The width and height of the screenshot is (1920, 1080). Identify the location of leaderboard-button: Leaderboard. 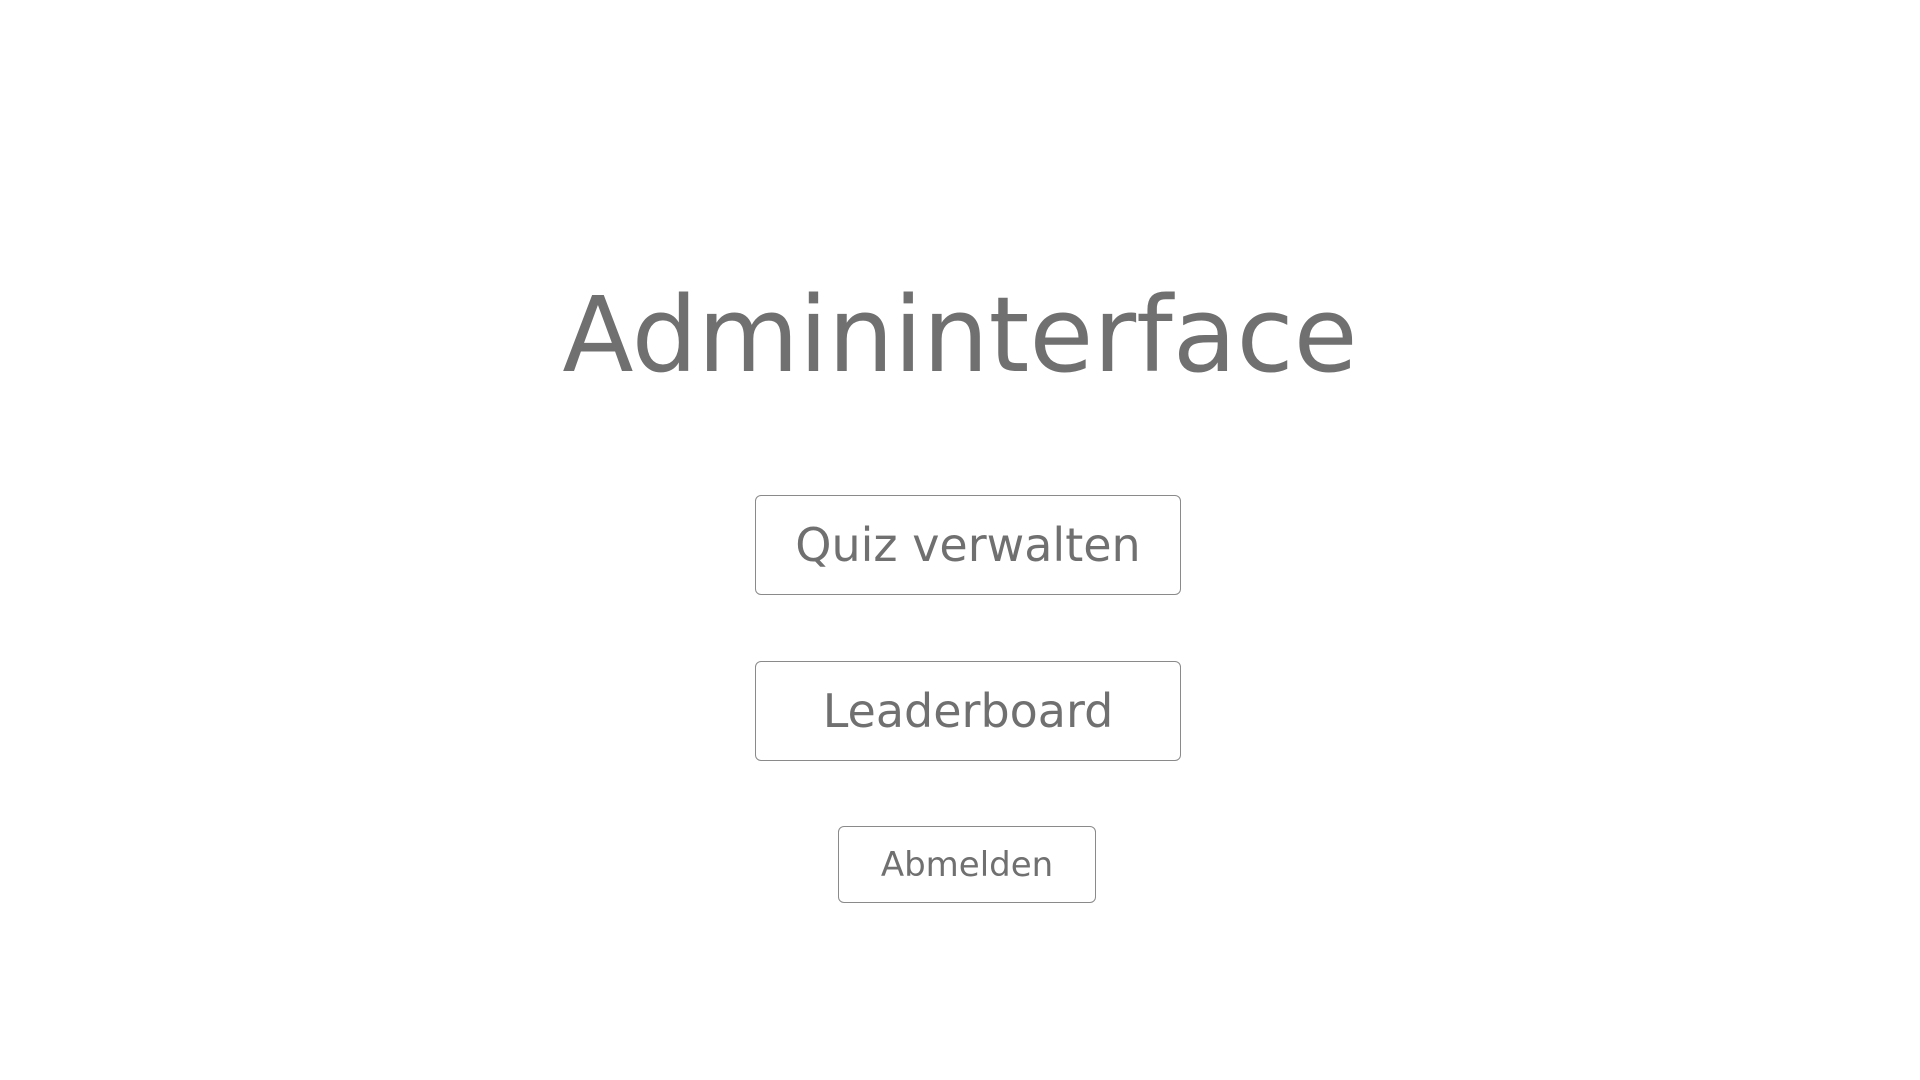
(968, 711).